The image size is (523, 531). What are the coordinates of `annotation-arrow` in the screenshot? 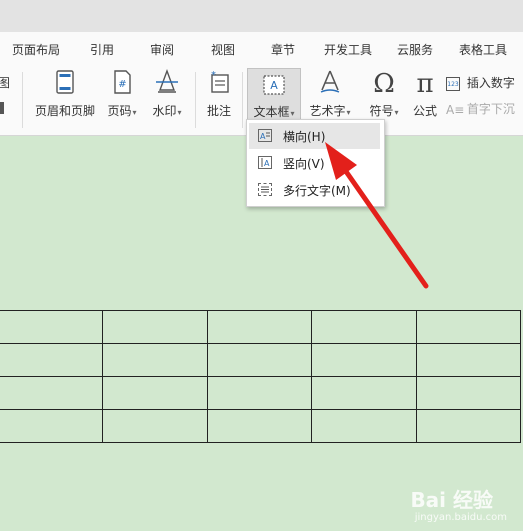 It's located at (377, 215).